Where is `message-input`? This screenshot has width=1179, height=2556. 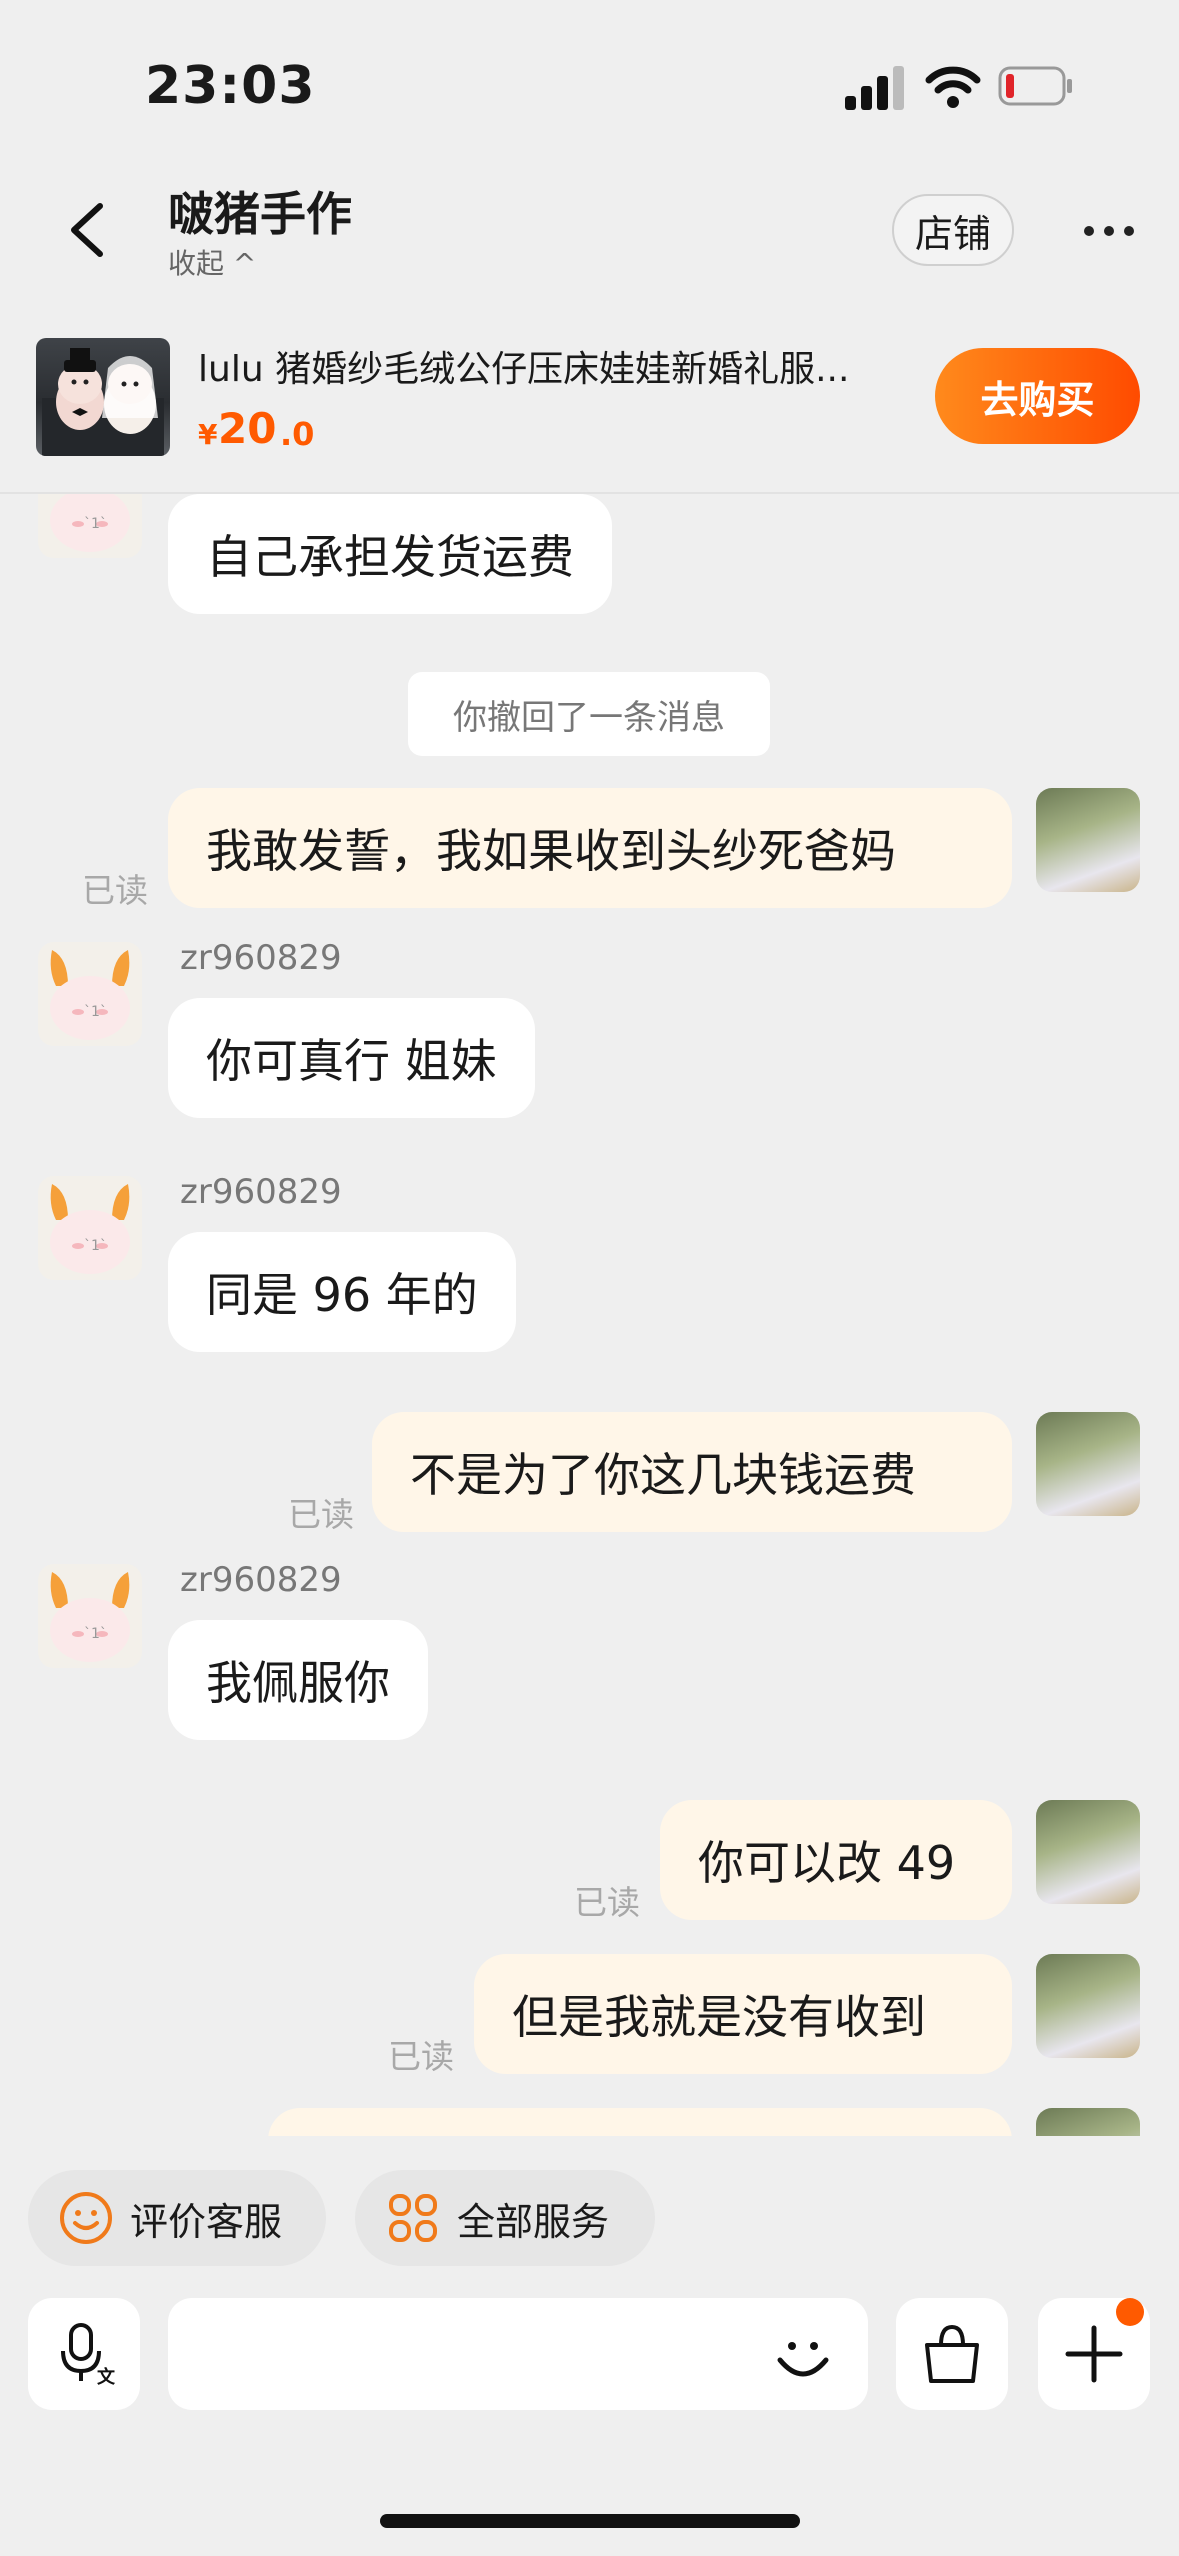
message-input is located at coordinates (518, 2354).